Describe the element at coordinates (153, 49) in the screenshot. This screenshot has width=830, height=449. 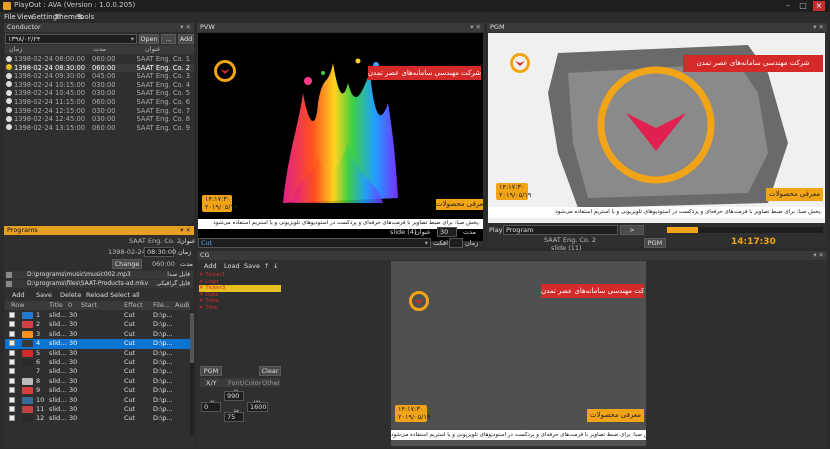
I see `col-name: عنوان` at that location.